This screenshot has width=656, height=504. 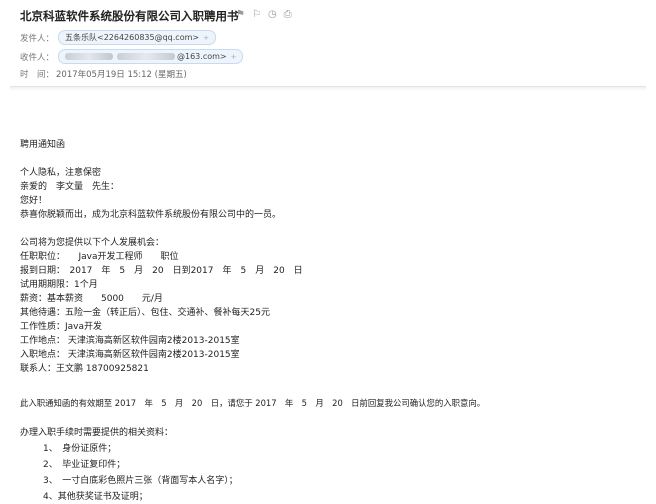 I want to click on body-line: 报到日期： 2017 年 5 月 20 日到2017 年 5 月 20 日, so click(x=161, y=271).